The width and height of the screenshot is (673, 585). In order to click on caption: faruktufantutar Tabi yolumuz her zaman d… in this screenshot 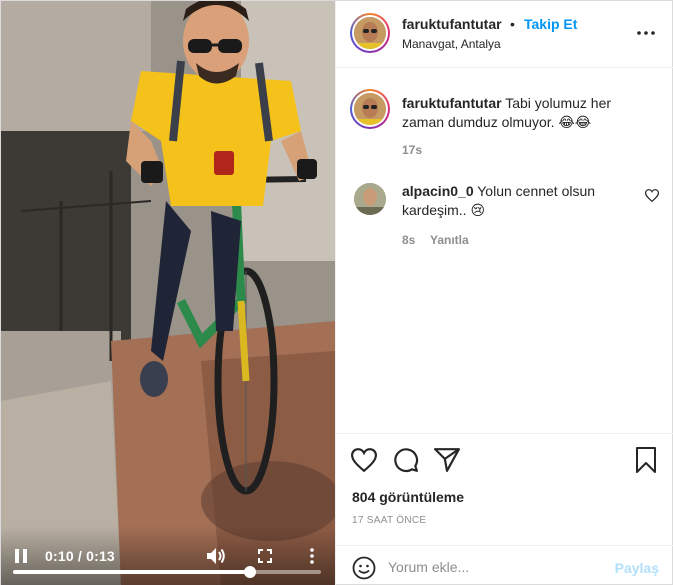, I will do `click(522, 113)`.